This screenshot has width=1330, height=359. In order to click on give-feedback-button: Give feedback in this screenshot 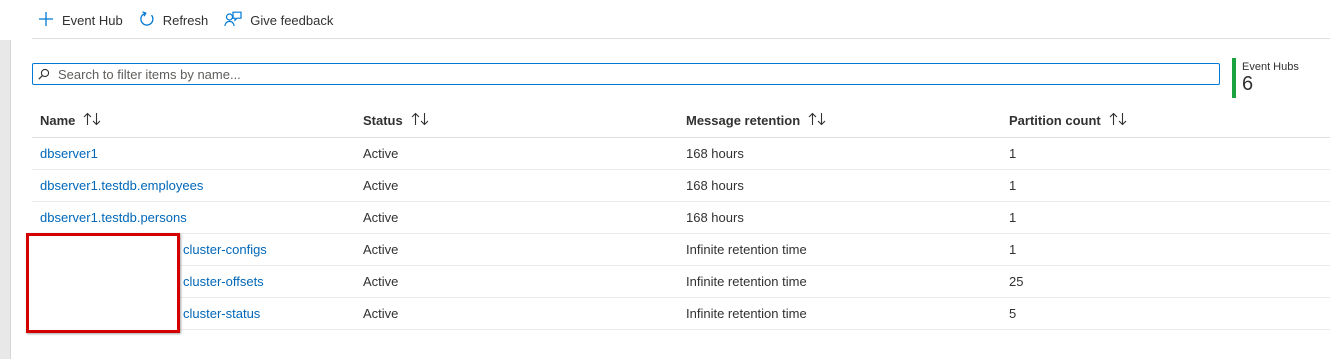, I will do `click(278, 20)`.